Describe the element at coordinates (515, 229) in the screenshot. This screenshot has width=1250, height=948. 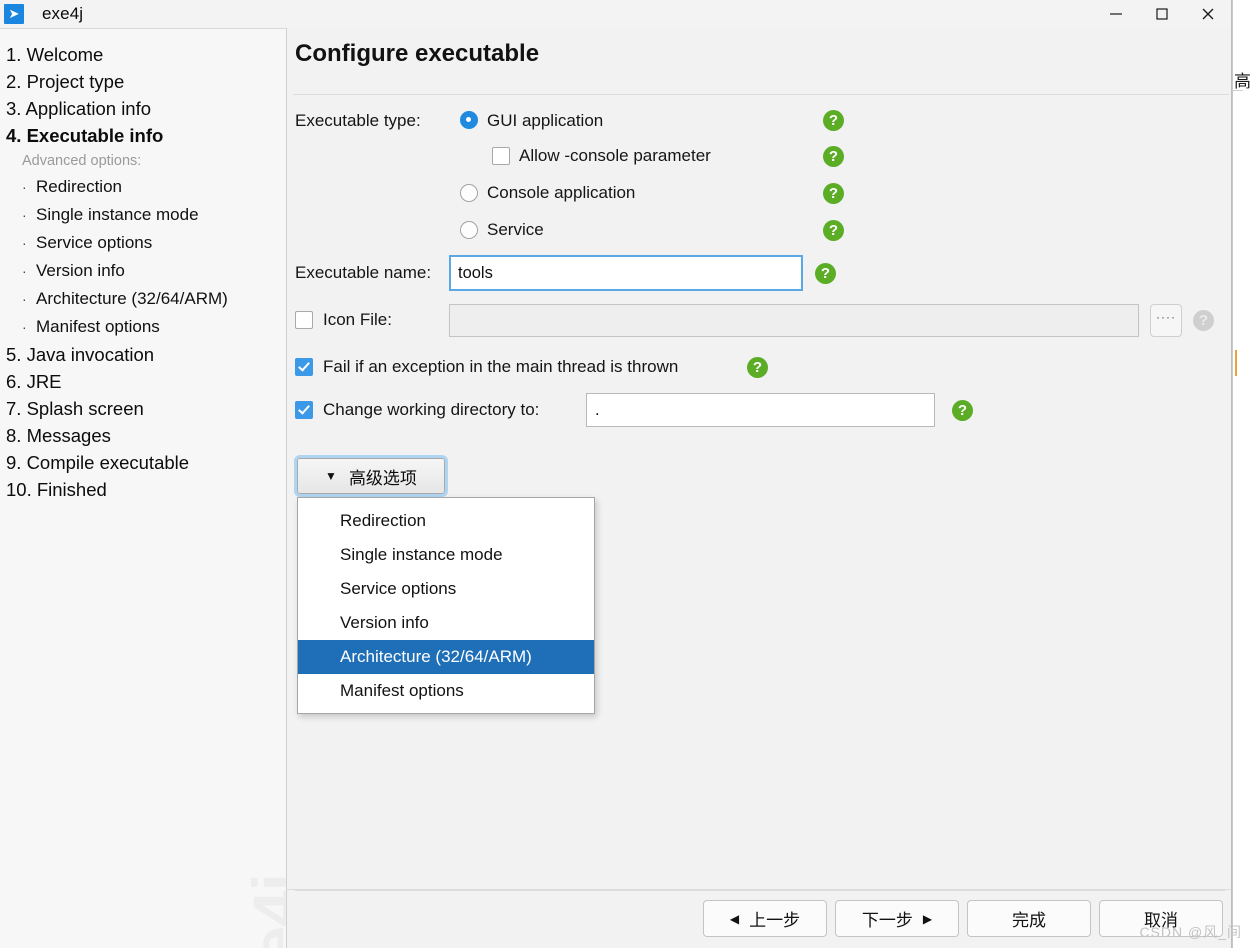
I see `label-service: Service` at that location.